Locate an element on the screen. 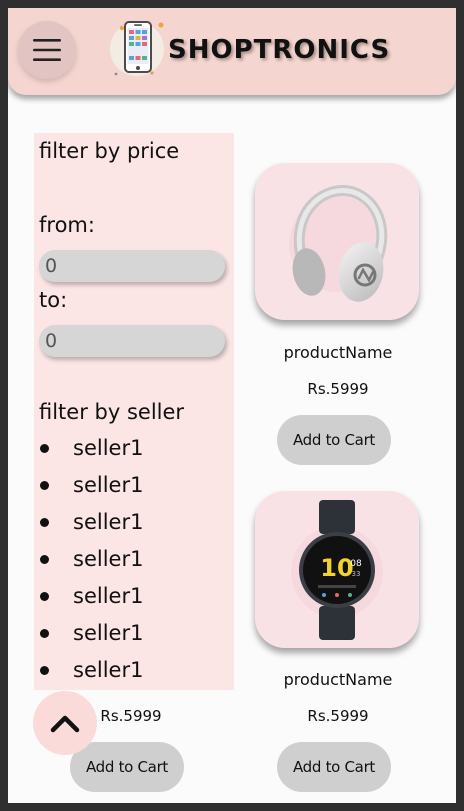 This screenshot has width=464, height=811. product-image: 10 08 33 is located at coordinates (337, 569).